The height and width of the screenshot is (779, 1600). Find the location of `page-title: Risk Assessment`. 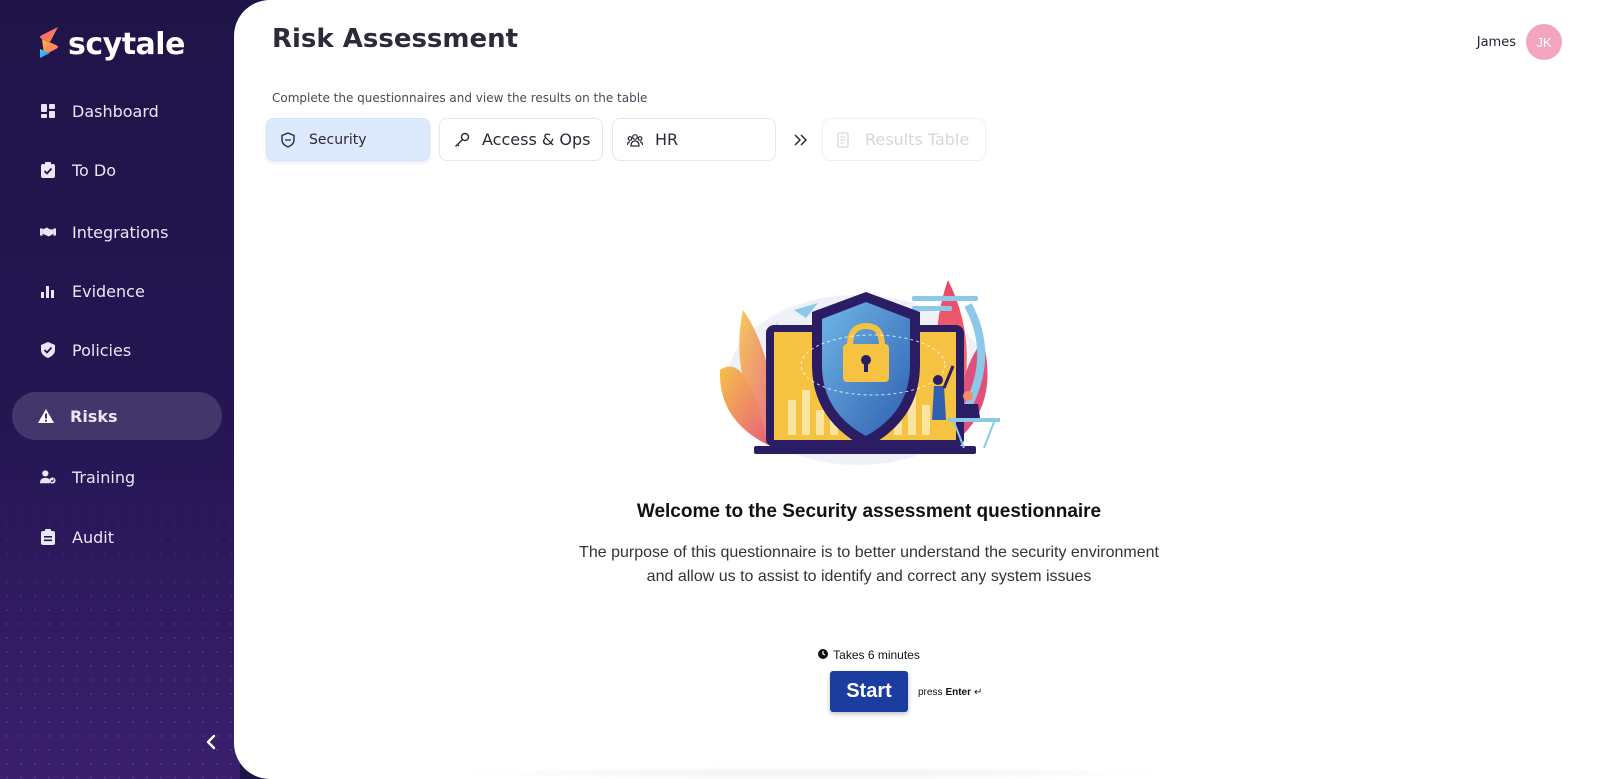

page-title: Risk Assessment is located at coordinates (395, 39).